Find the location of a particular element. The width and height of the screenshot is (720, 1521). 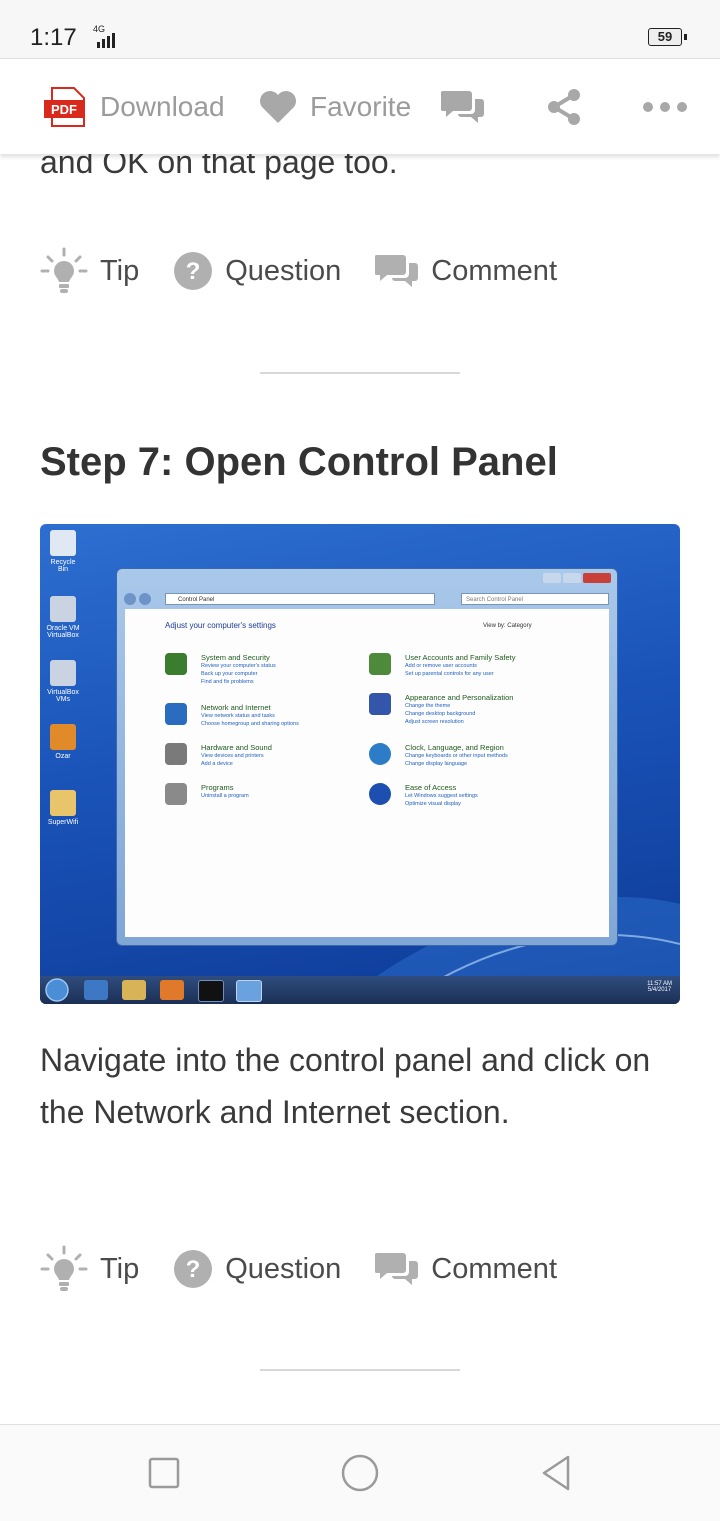

media-player-icon is located at coordinates (172, 990).